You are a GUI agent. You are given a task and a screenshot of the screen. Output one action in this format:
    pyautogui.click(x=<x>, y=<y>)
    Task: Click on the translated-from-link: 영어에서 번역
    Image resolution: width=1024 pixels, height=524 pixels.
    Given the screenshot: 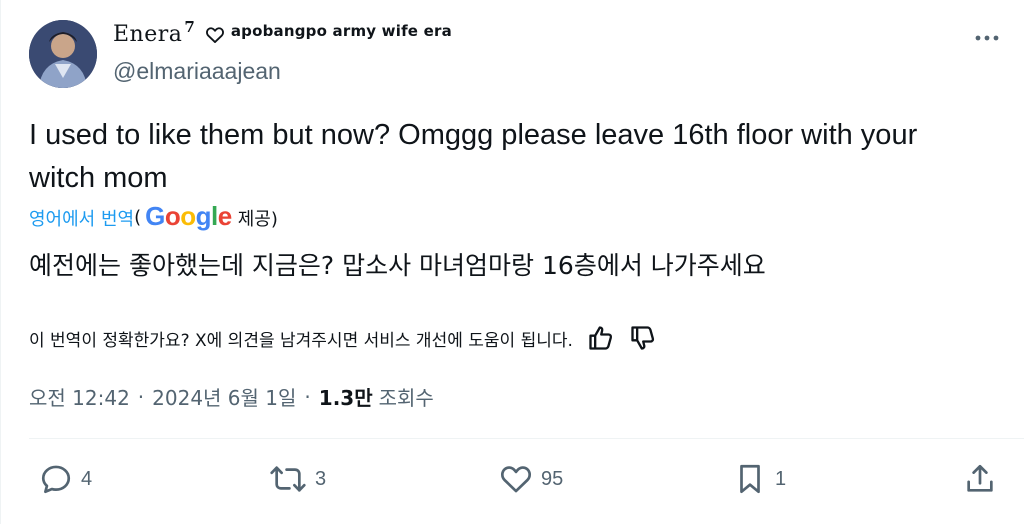 What is the action you would take?
    pyautogui.click(x=81, y=218)
    